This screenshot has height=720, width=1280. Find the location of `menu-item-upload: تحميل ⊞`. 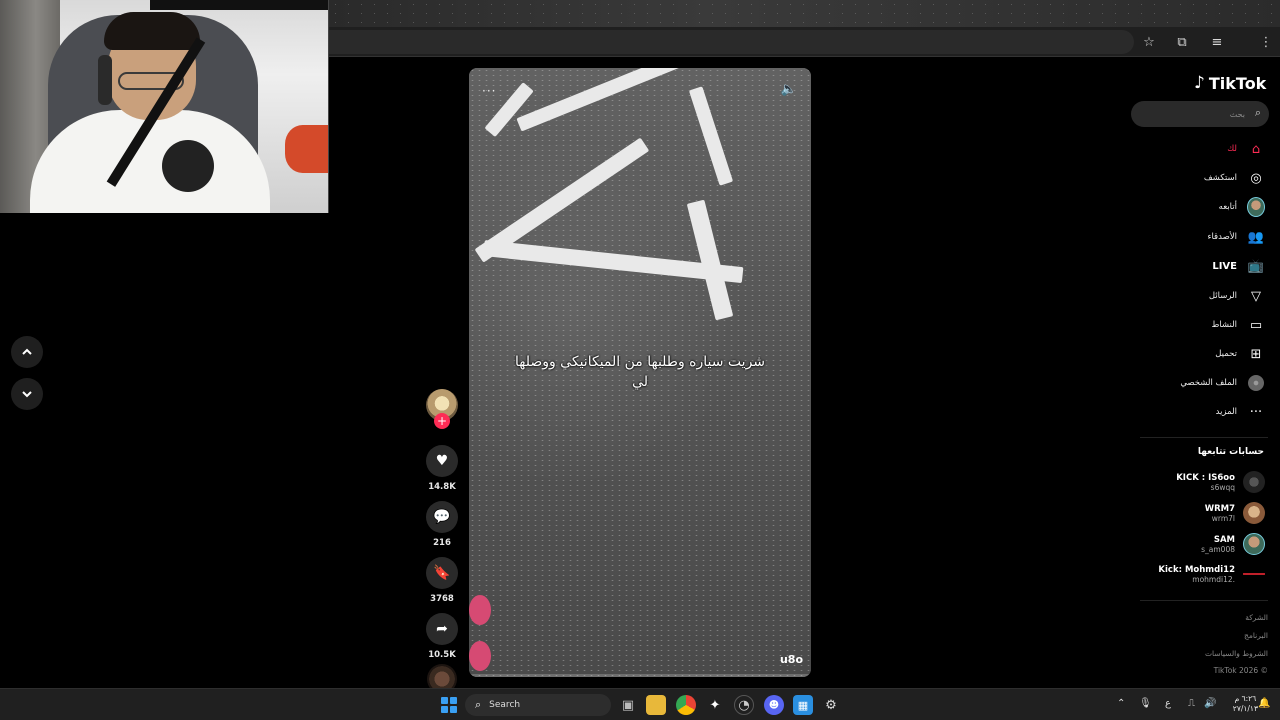

menu-item-upload: تحميل ⊞ is located at coordinates (1190, 354).